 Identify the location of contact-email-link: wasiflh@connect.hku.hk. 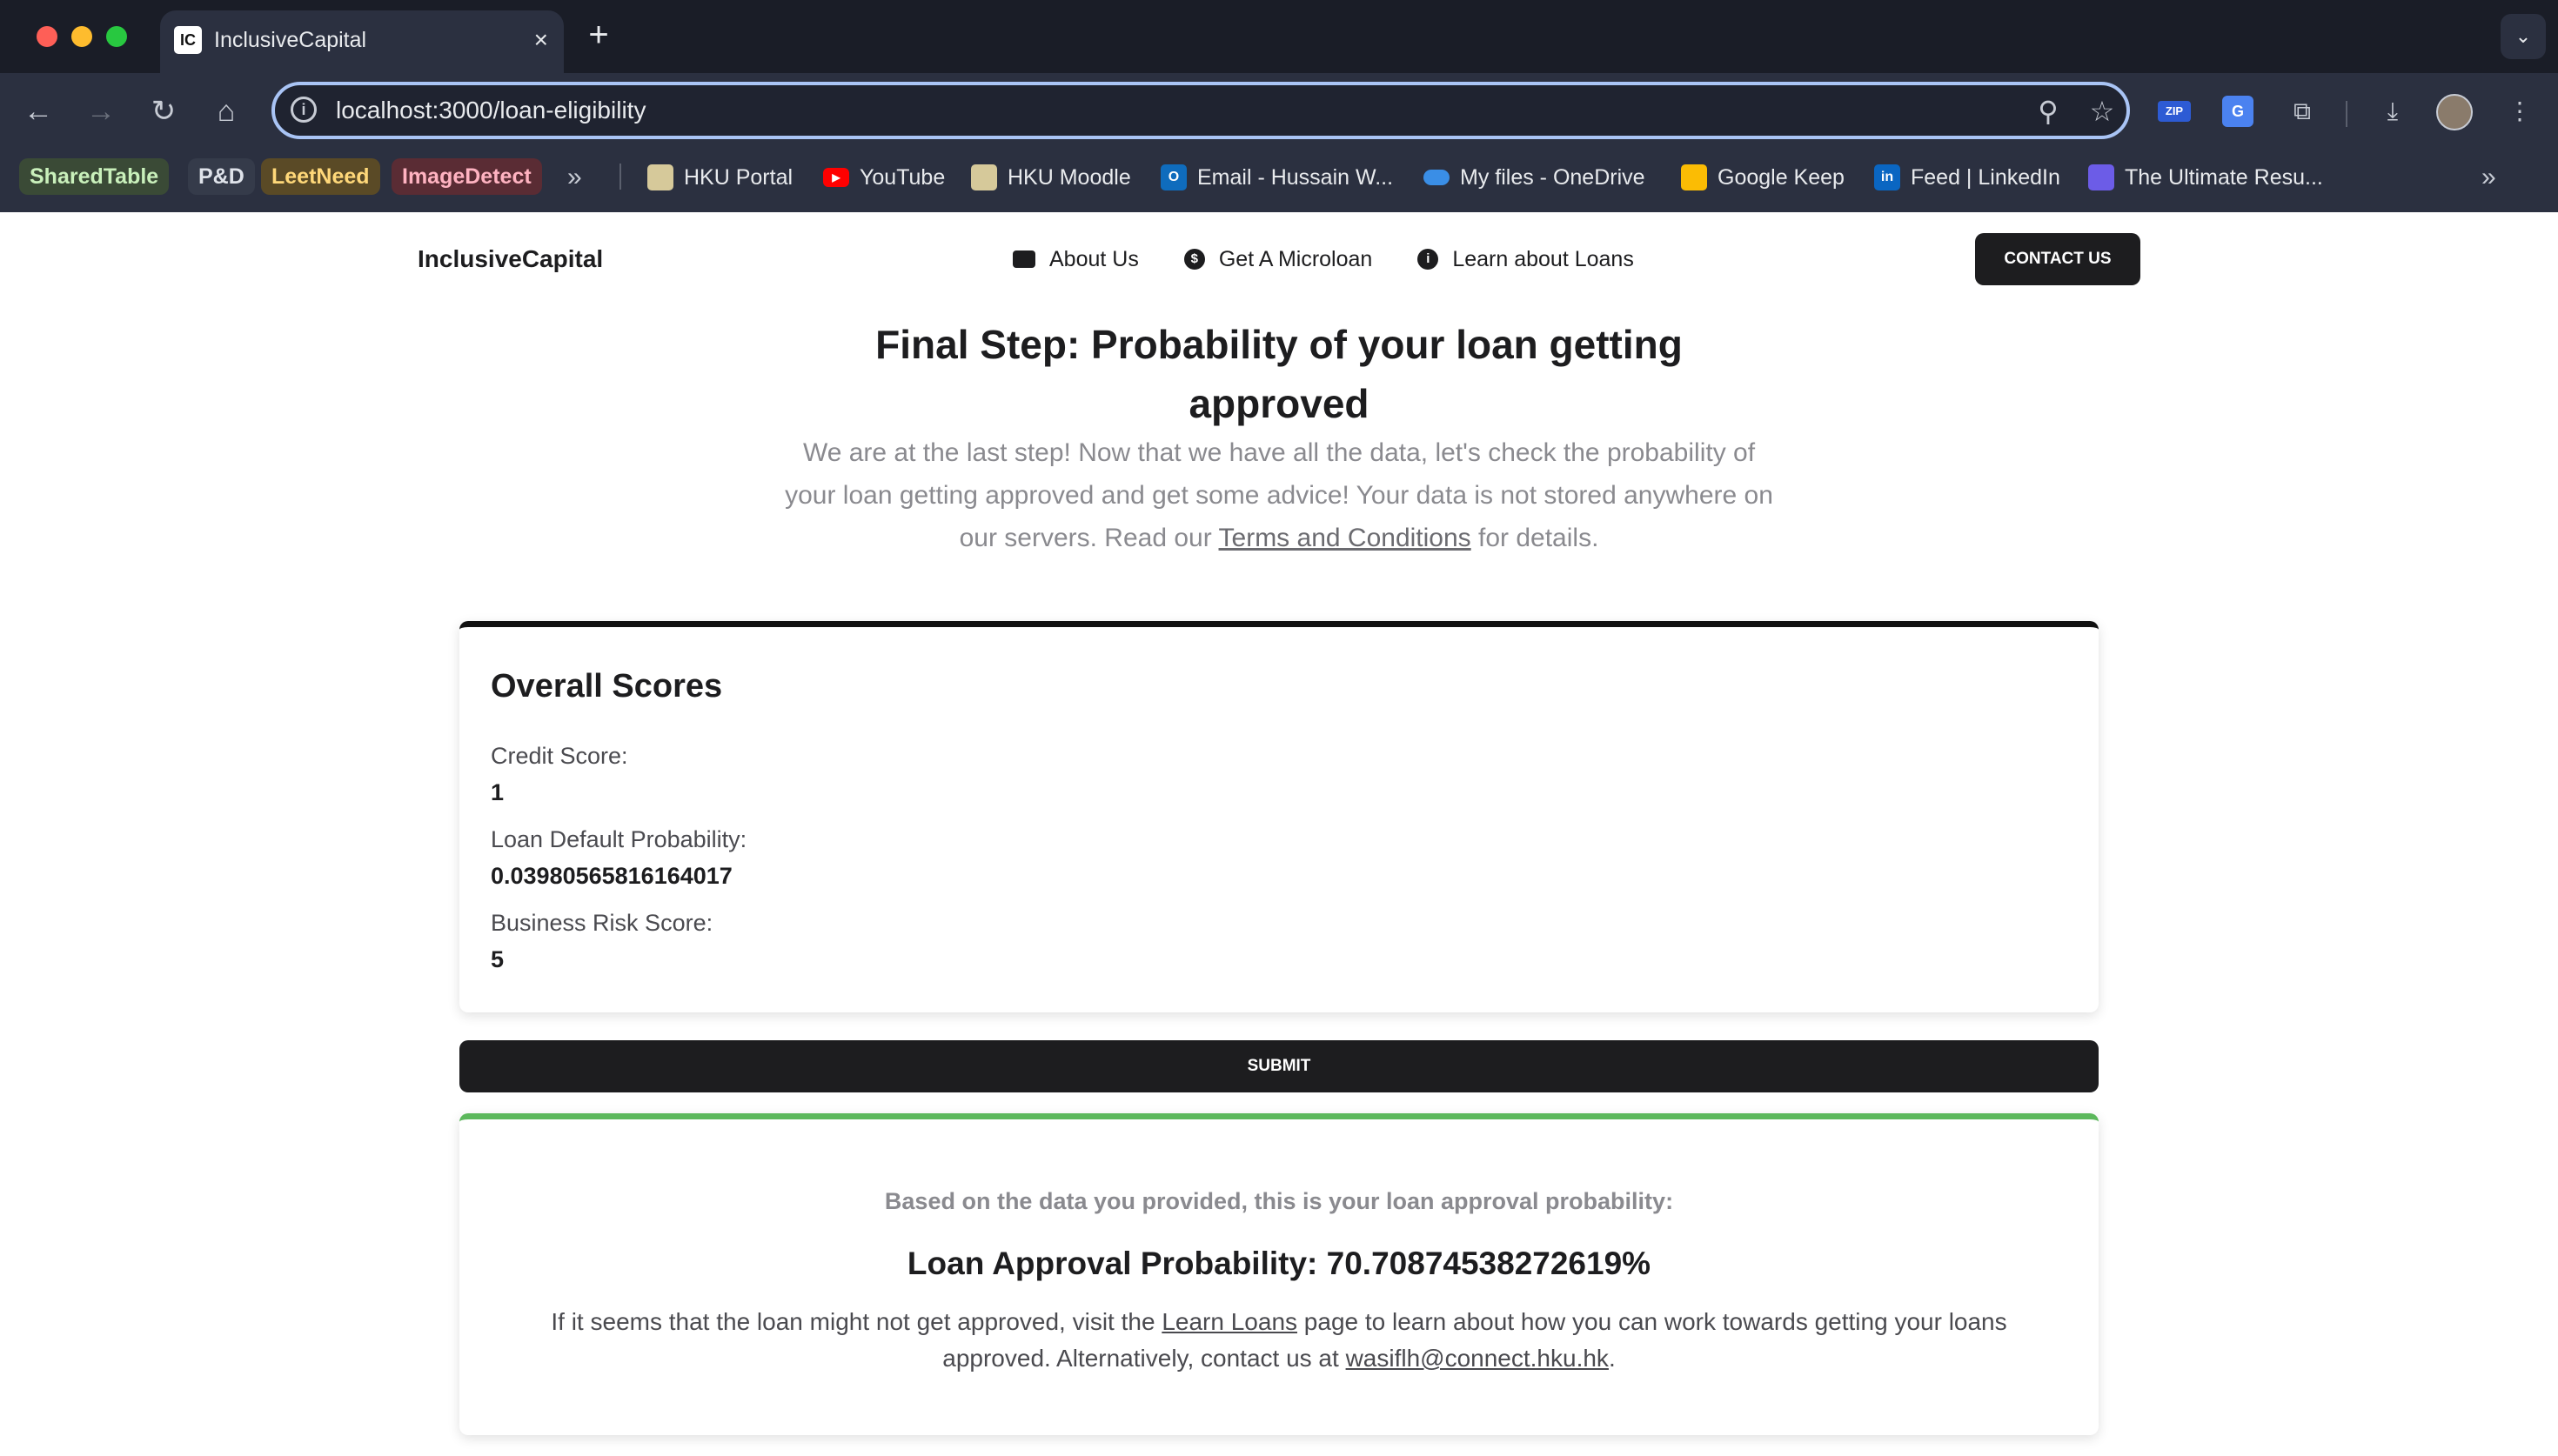
(1477, 1358).